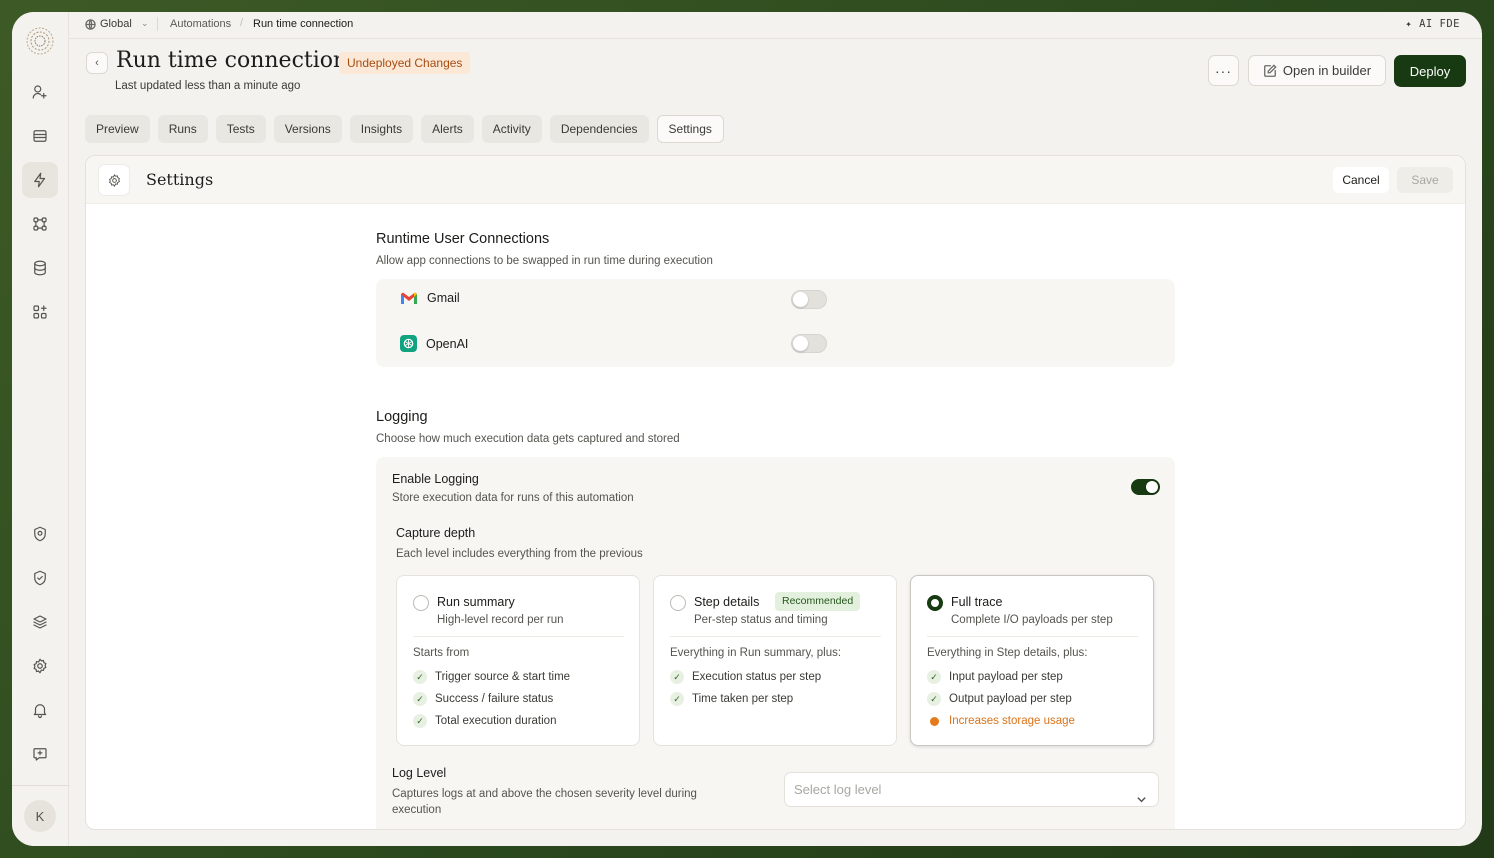  What do you see at coordinates (1432, 24) in the screenshot?
I see `ai-fde-button: ✦ AI FDE` at bounding box center [1432, 24].